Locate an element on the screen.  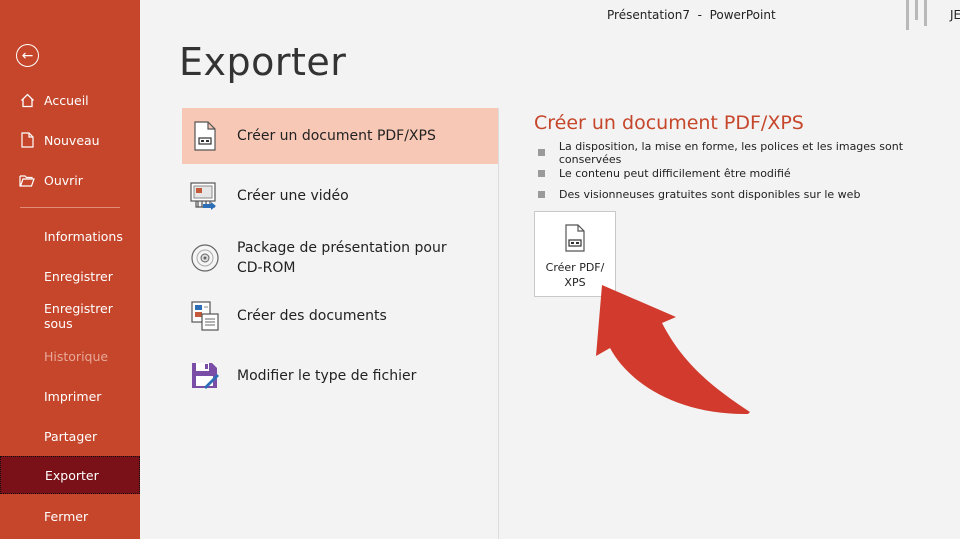
sidebar-item-partager: Partager is located at coordinates (70, 436).